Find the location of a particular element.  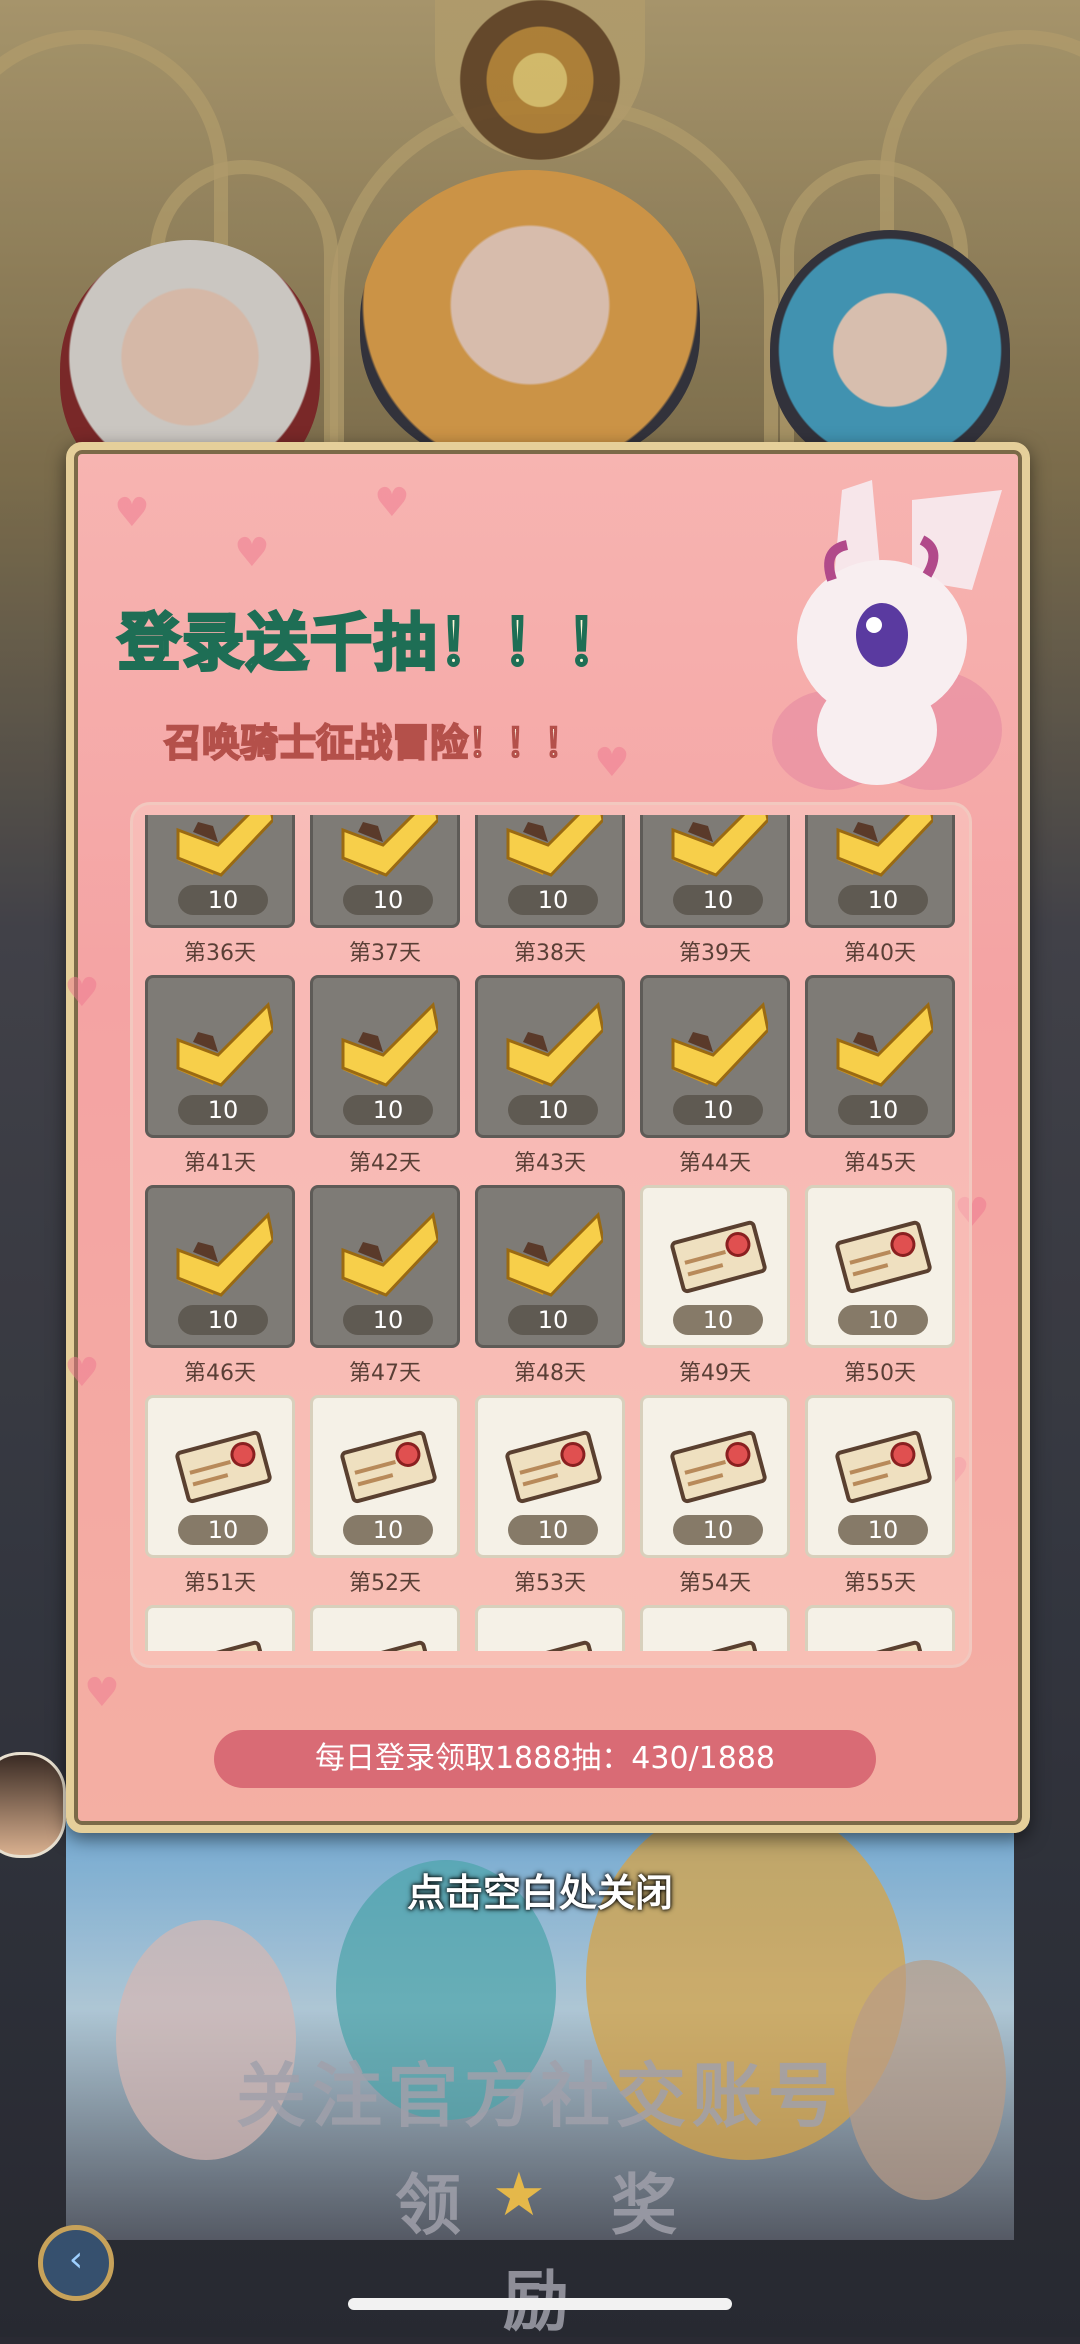

reward-day-label: 第50天 is located at coordinates (880, 1373).